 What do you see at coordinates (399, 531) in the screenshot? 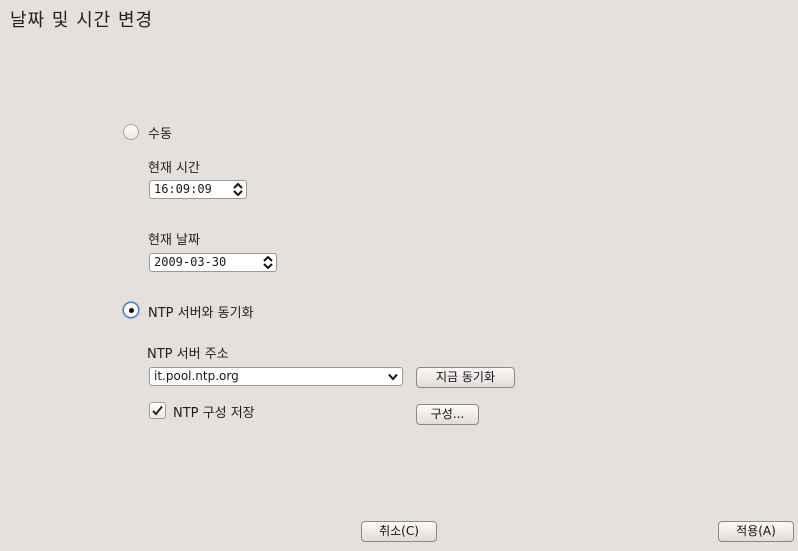
I see `cancel-button: 취소(C)` at bounding box center [399, 531].